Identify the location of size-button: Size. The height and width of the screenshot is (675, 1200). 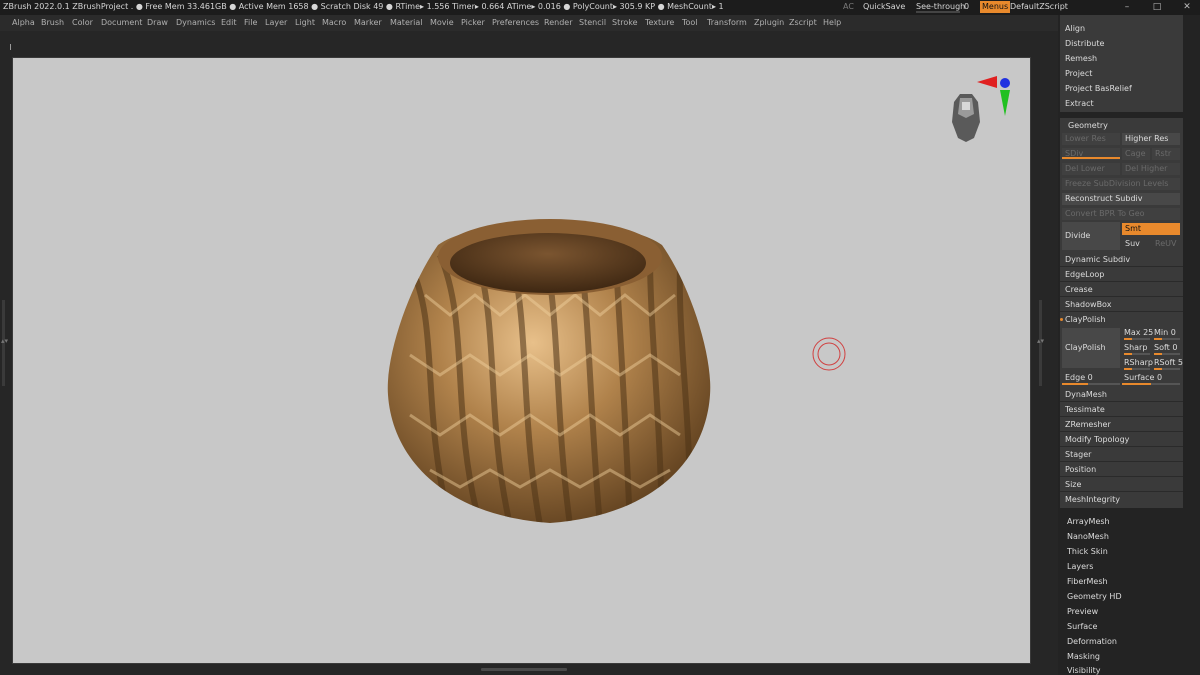
(1073, 484).